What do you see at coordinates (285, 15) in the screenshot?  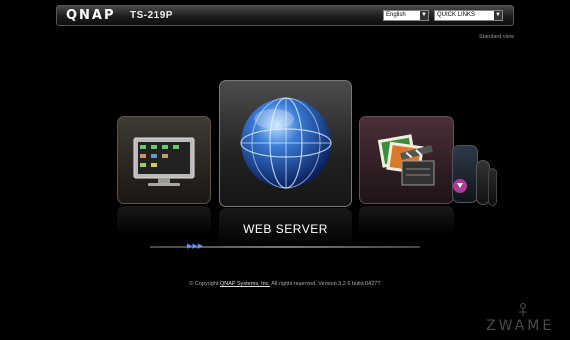 I see `top-bar: QNAP TS-219P English ▼ QUICK LINKS ▼` at bounding box center [285, 15].